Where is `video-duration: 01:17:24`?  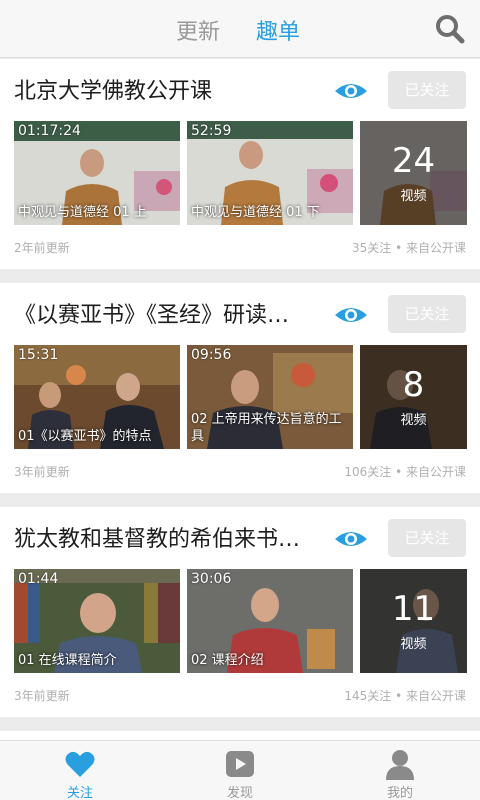
video-duration: 01:17:24 is located at coordinates (49, 131).